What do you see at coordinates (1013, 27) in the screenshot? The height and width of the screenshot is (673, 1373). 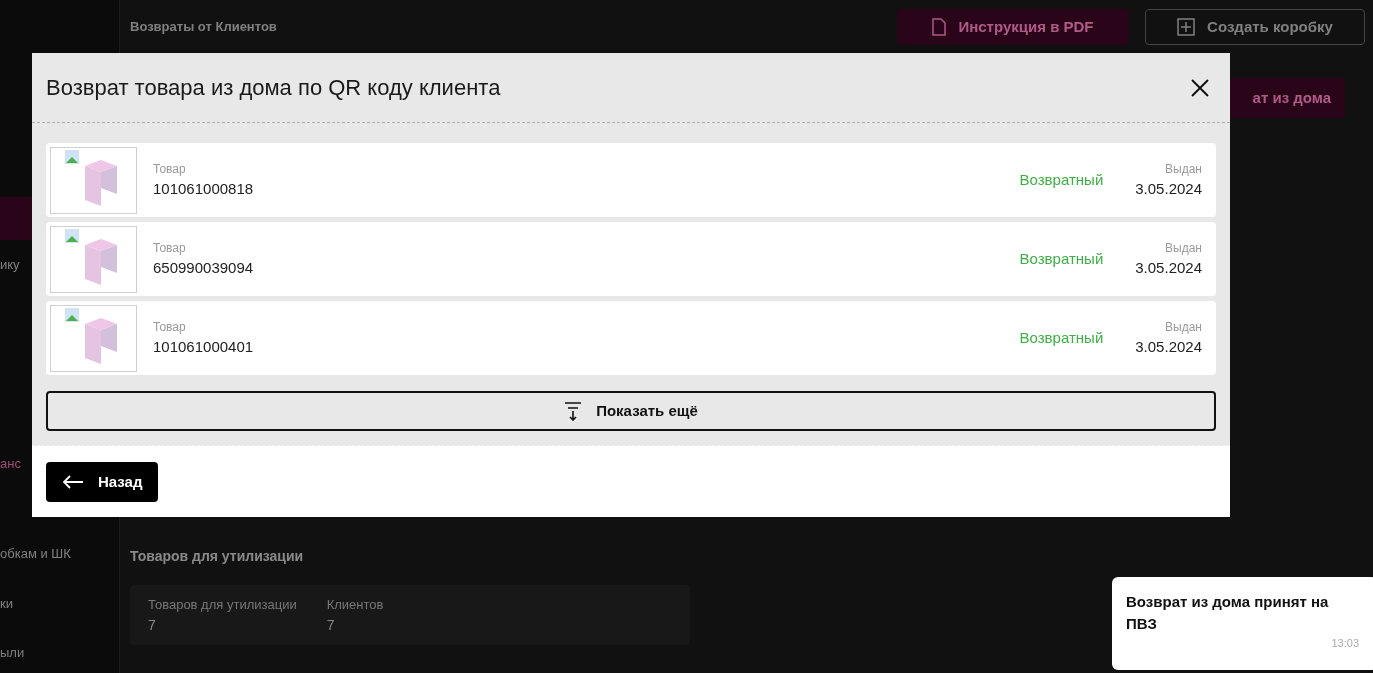 I see `pdf-button: Инструкция в PDF` at bounding box center [1013, 27].